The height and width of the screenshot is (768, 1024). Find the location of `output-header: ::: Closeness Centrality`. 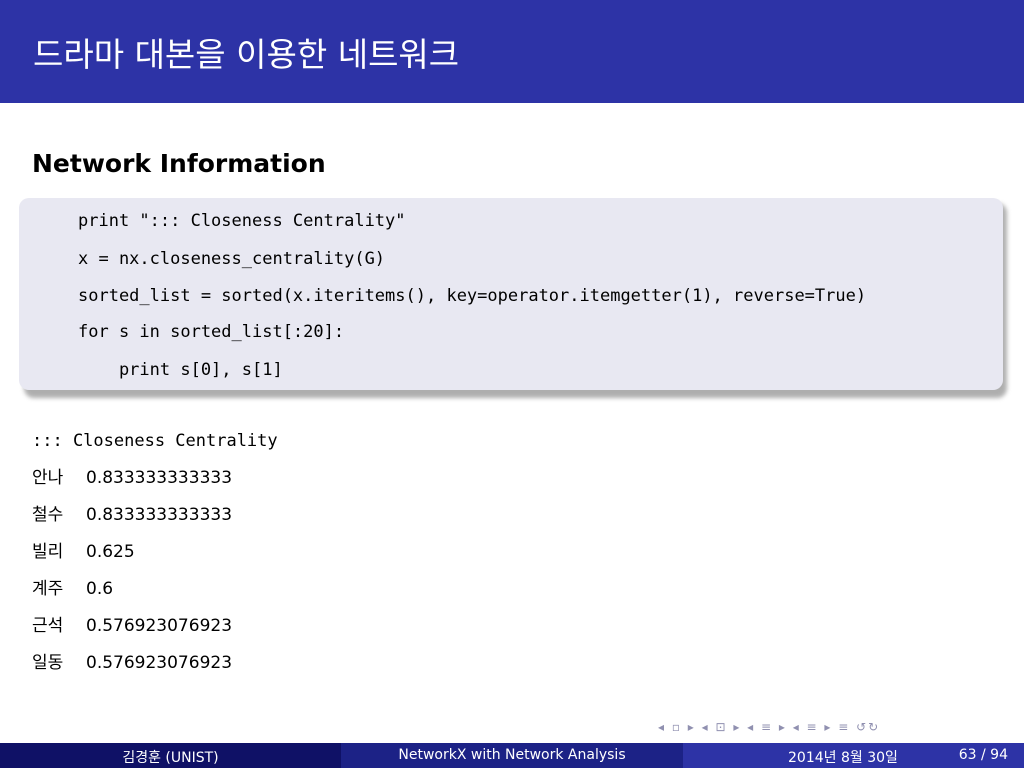

output-header: ::: Closeness Centrality is located at coordinates (155, 441).